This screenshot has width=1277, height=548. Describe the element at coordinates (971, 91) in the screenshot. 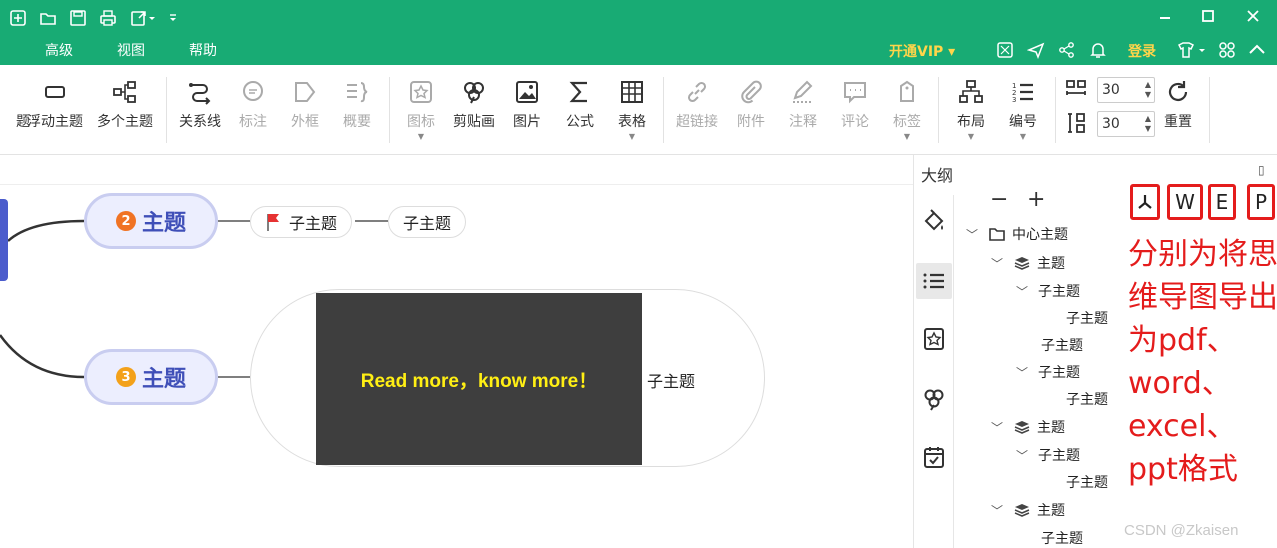

I see `layout-tree-icon` at that location.